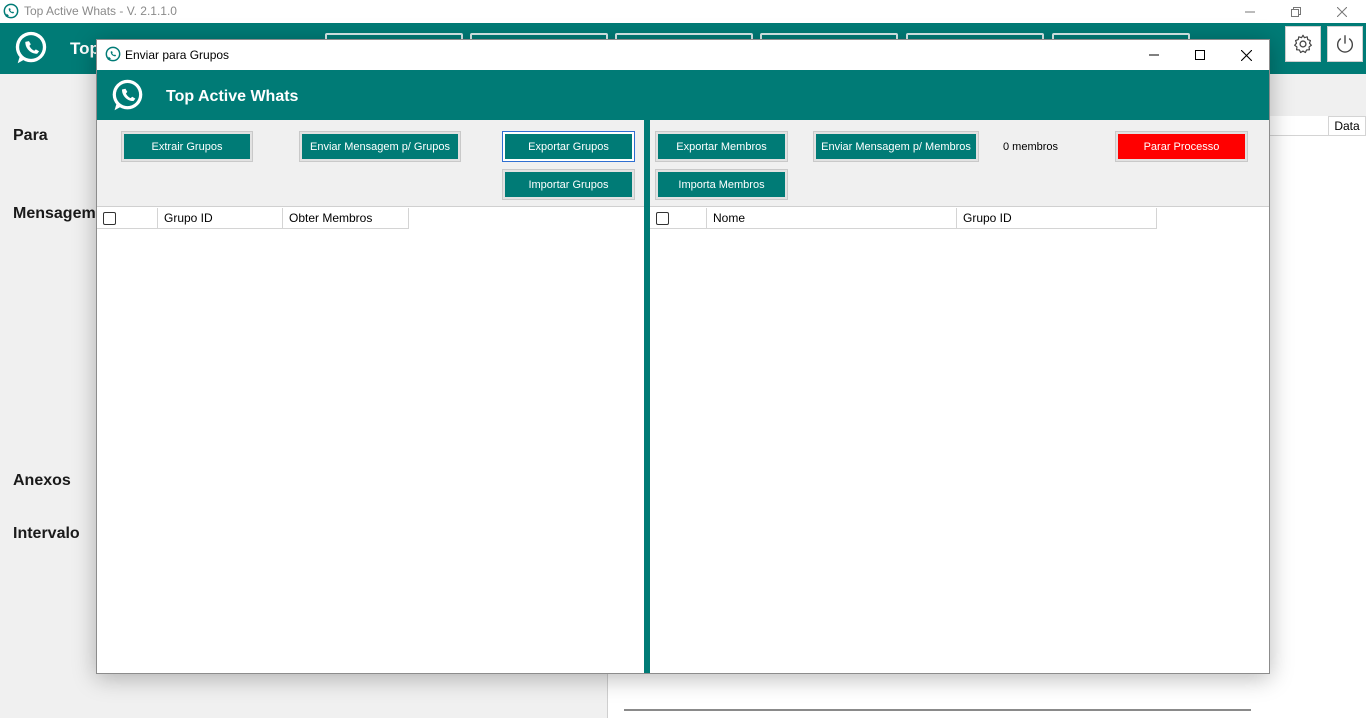  Describe the element at coordinates (662, 218) in the screenshot. I see `members-select-all-checkbox` at that location.